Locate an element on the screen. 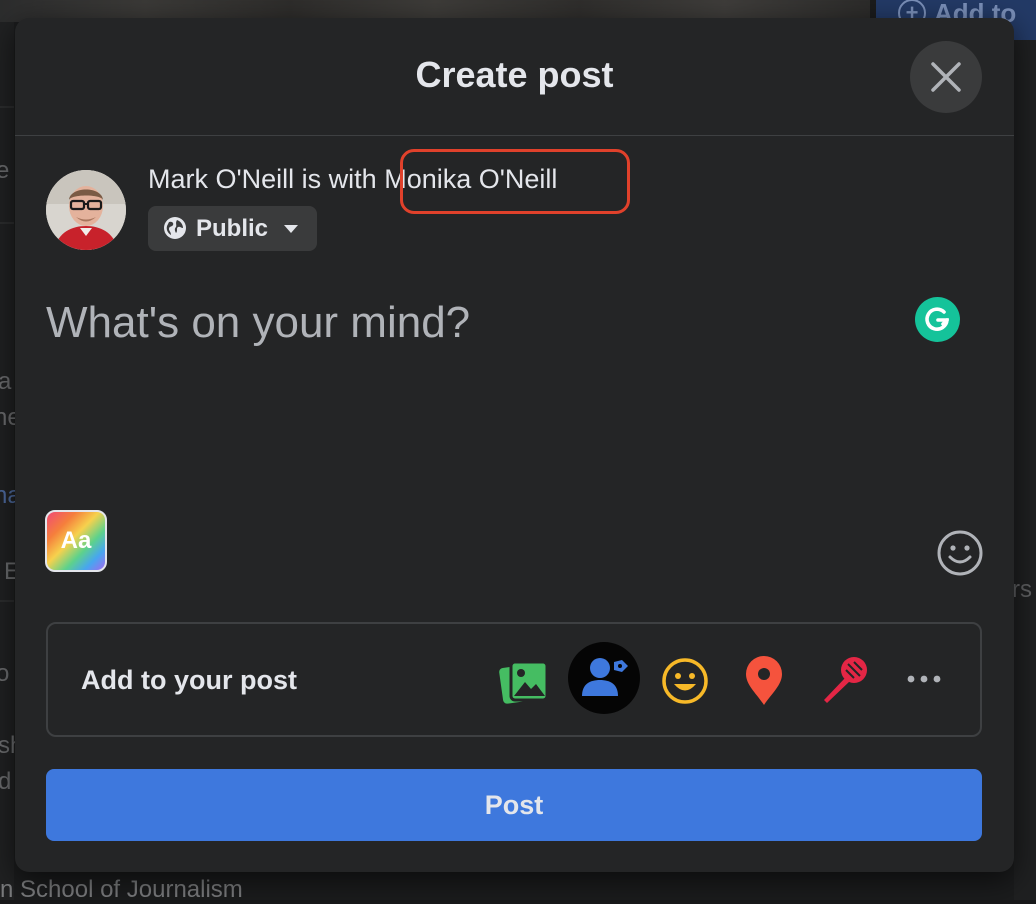  feeling-glyph is located at coordinates (685, 681).